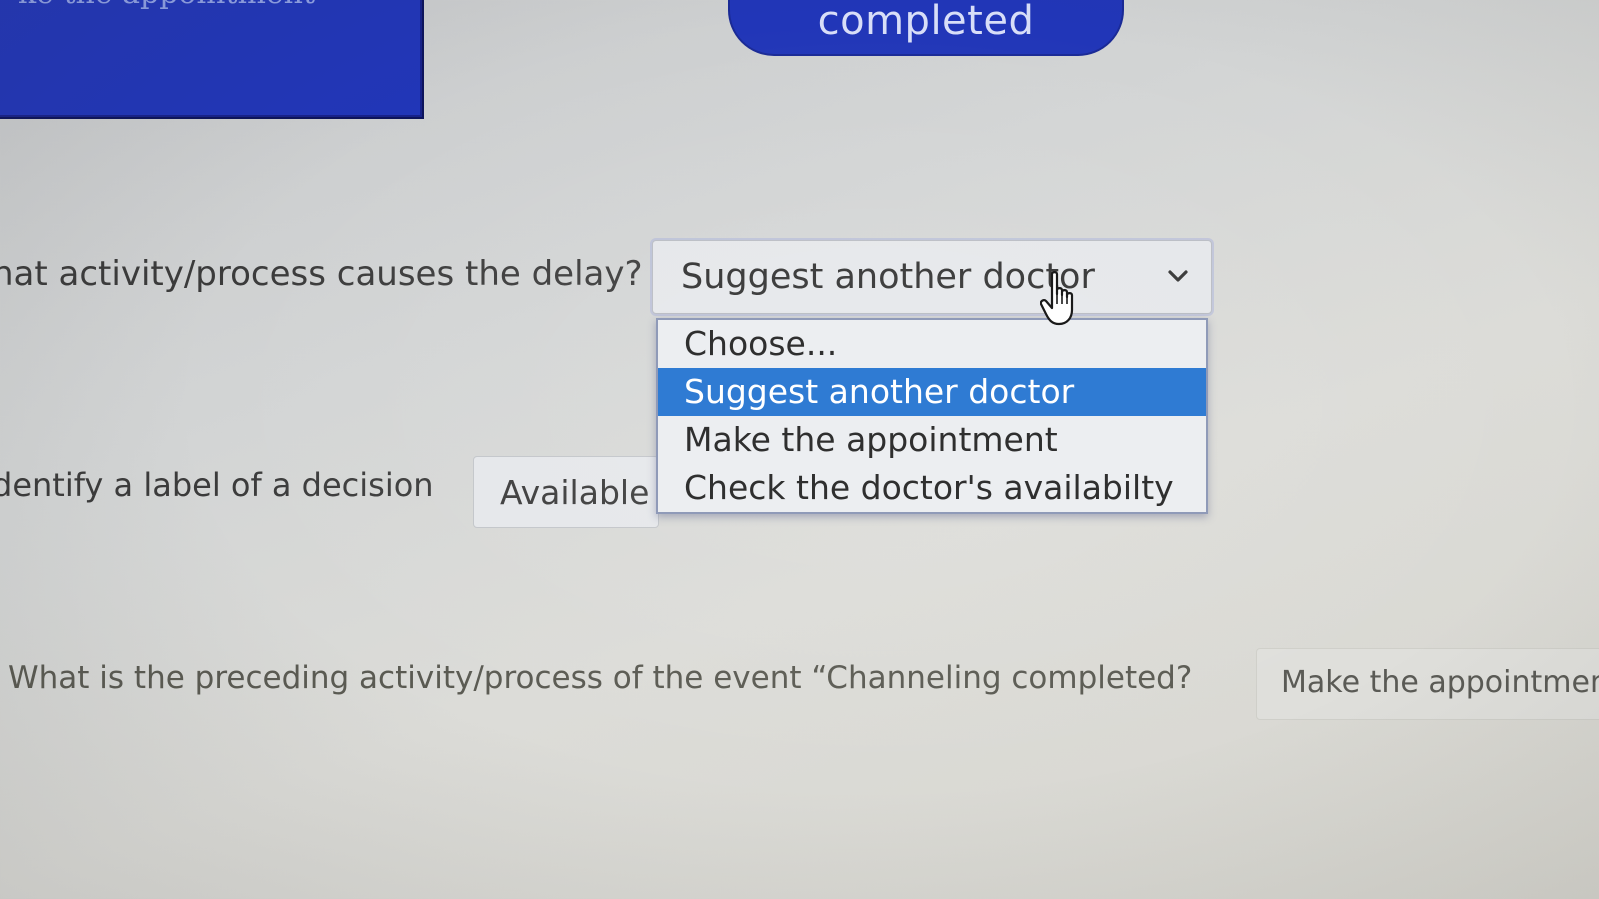 Image resolution: width=1599 pixels, height=899 pixels. Describe the element at coordinates (926, 22) in the screenshot. I see `diagram-event-label: completed` at that location.